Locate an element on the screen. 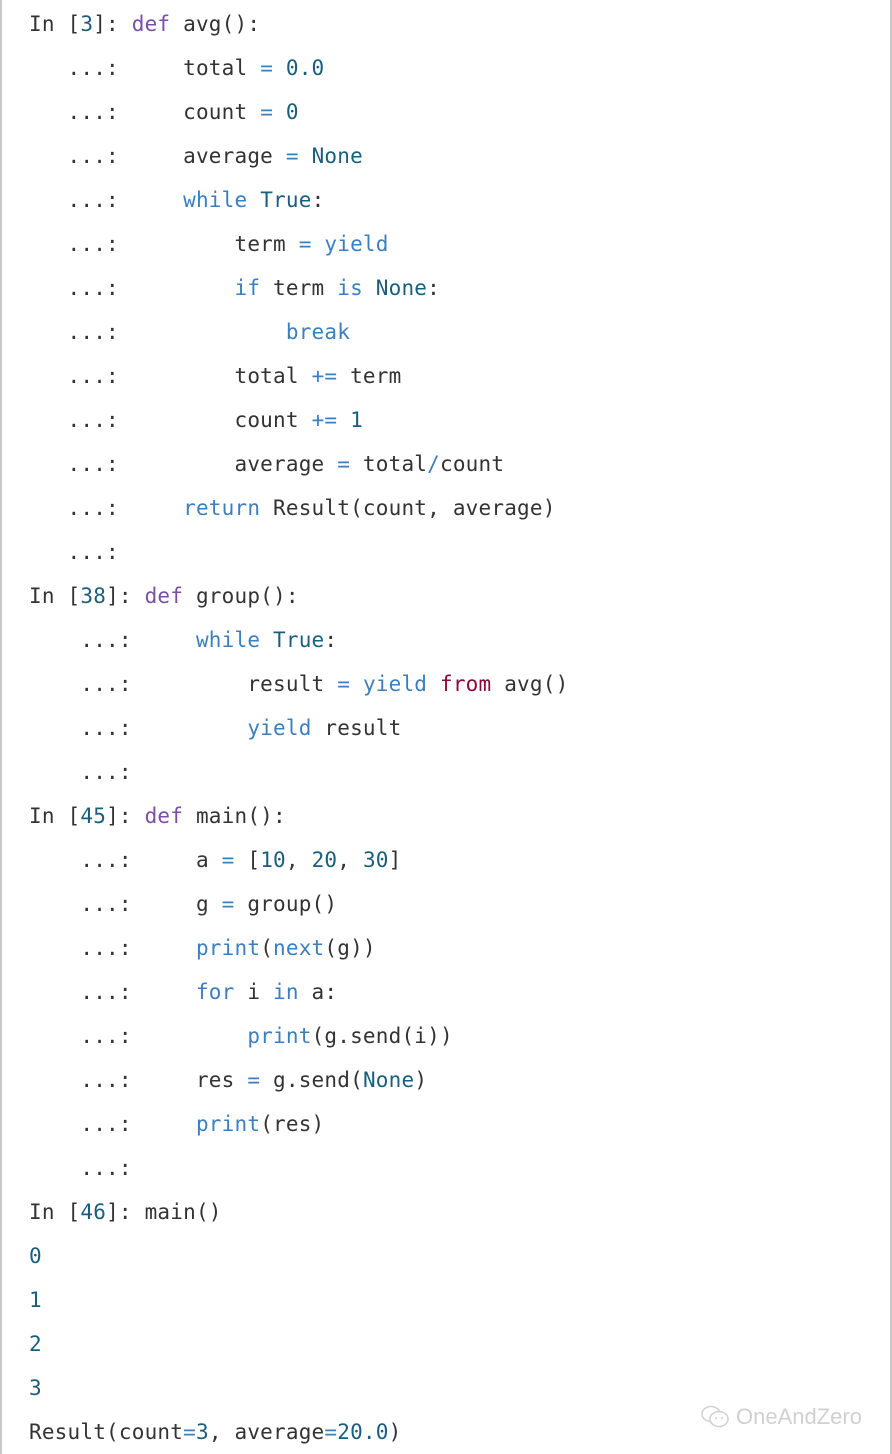  code-token: def is located at coordinates (164, 816).